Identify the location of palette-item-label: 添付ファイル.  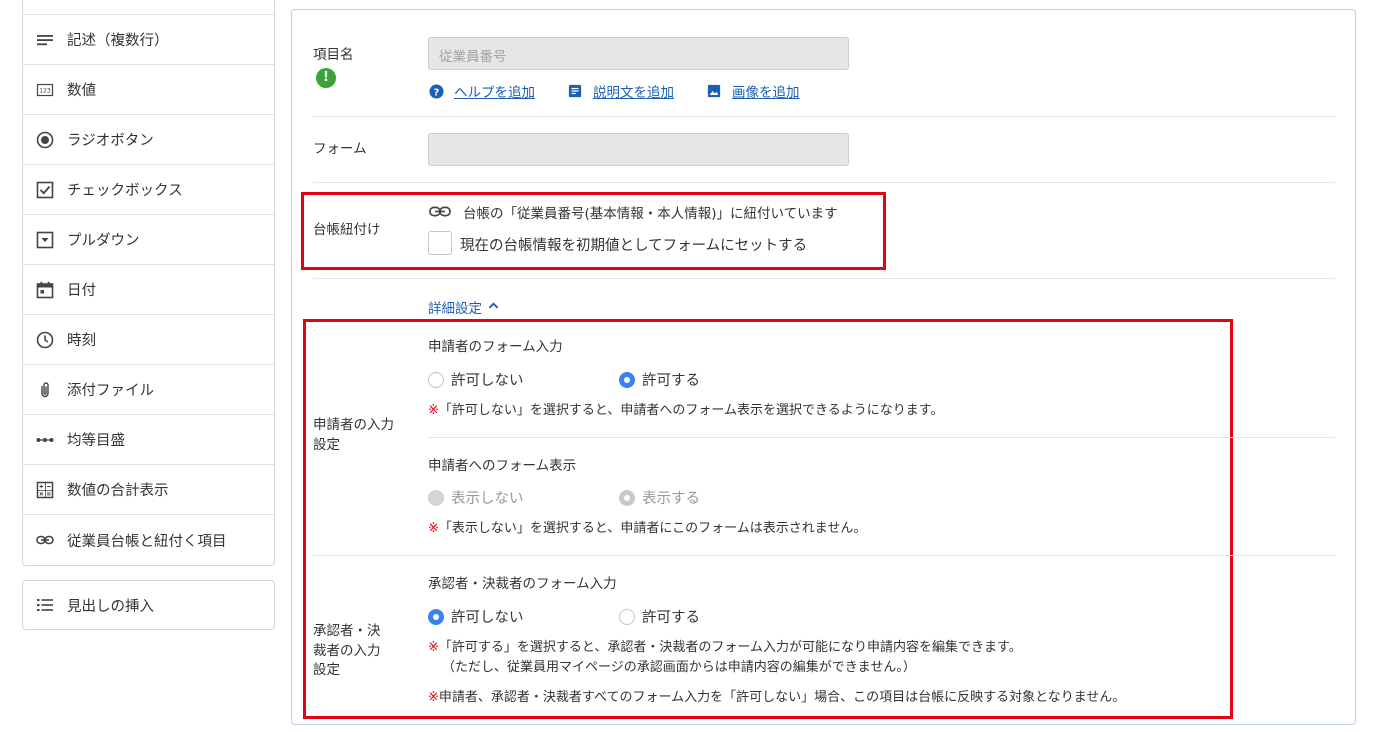
(110, 391).